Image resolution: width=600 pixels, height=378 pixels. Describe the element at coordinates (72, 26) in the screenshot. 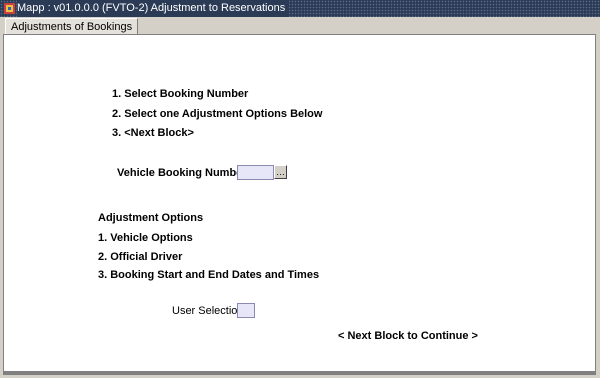

I see `tab-adjustments-of-bookings: Adjustments of Bookings` at that location.